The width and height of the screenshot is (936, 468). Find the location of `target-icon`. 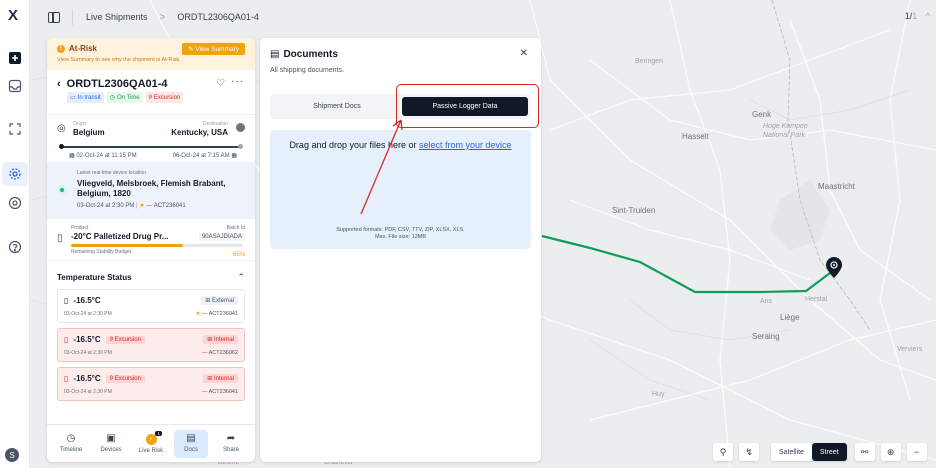

target-icon is located at coordinates (15, 203).